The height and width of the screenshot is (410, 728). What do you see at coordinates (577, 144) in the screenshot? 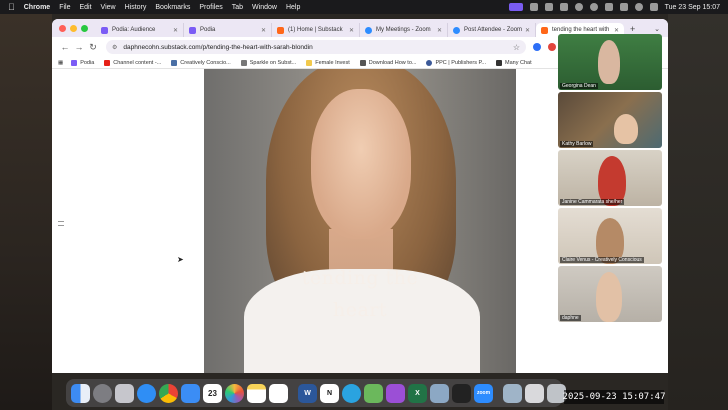
I see `participant-name: Kathy Barlow` at bounding box center [577, 144].